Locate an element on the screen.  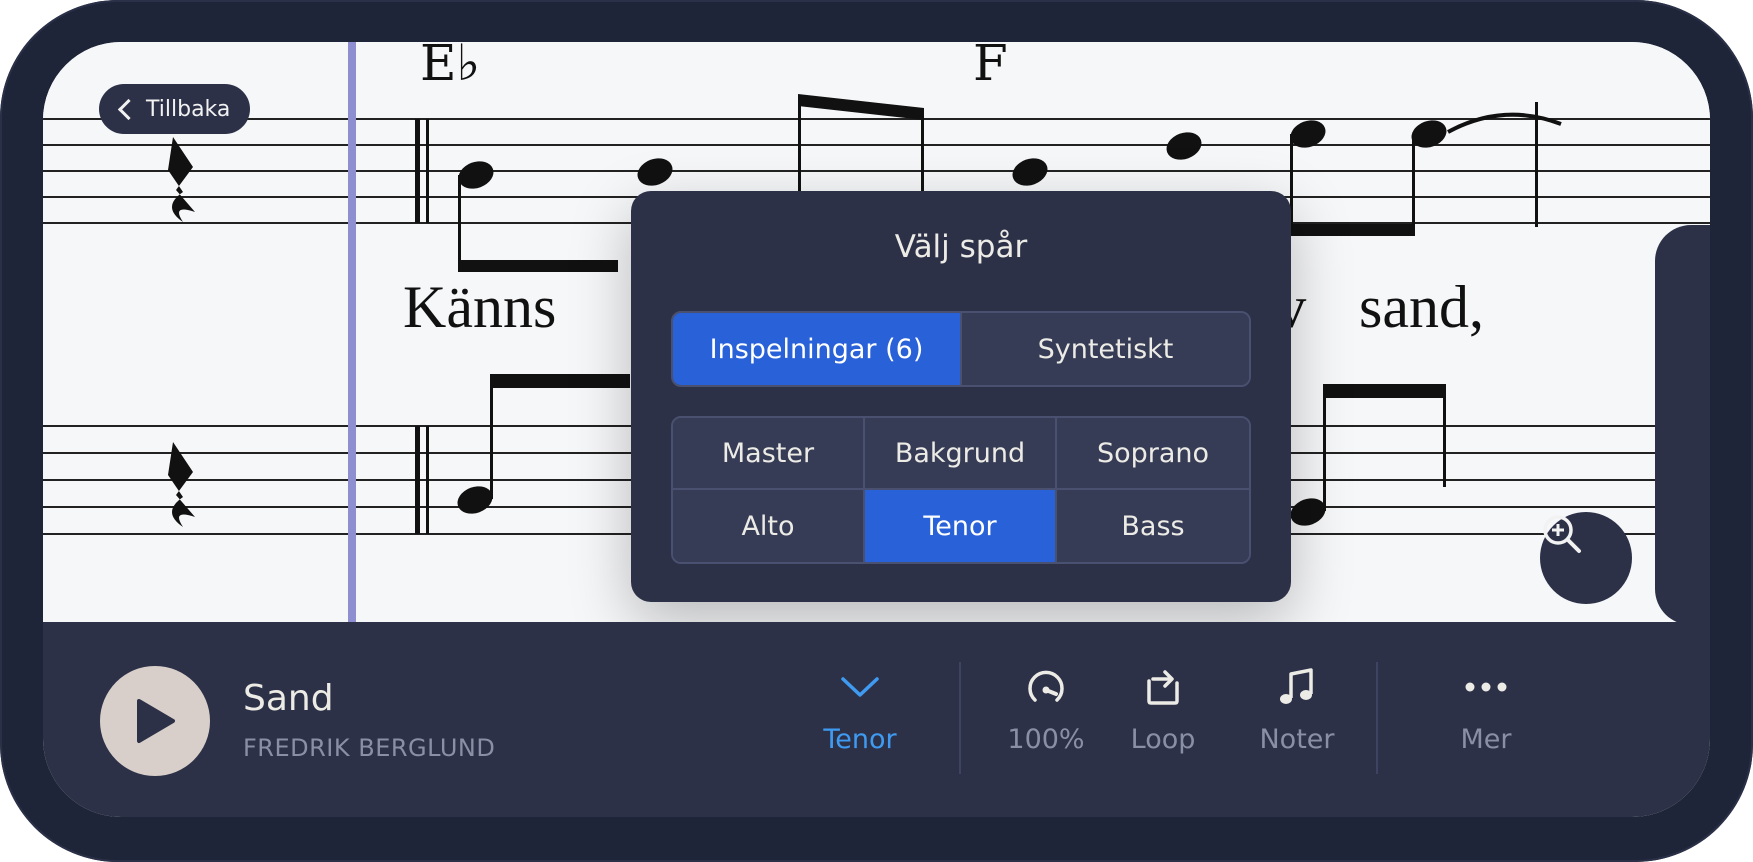
track-option-bass: Bass is located at coordinates (1153, 526).